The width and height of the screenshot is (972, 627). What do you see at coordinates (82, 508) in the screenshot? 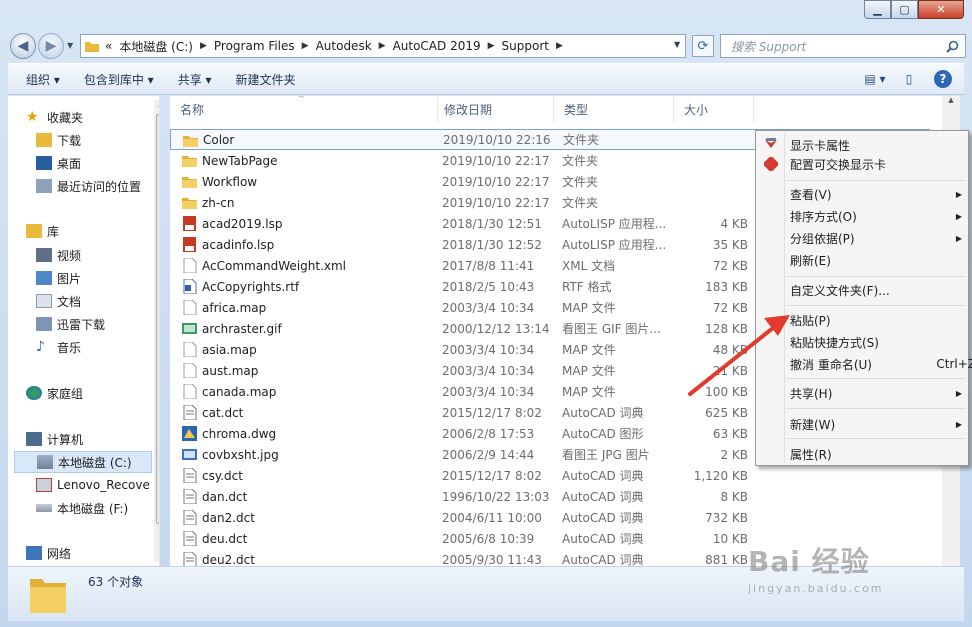
I see `nav-drive-f: 本地磁盘 (F:)` at bounding box center [82, 508].